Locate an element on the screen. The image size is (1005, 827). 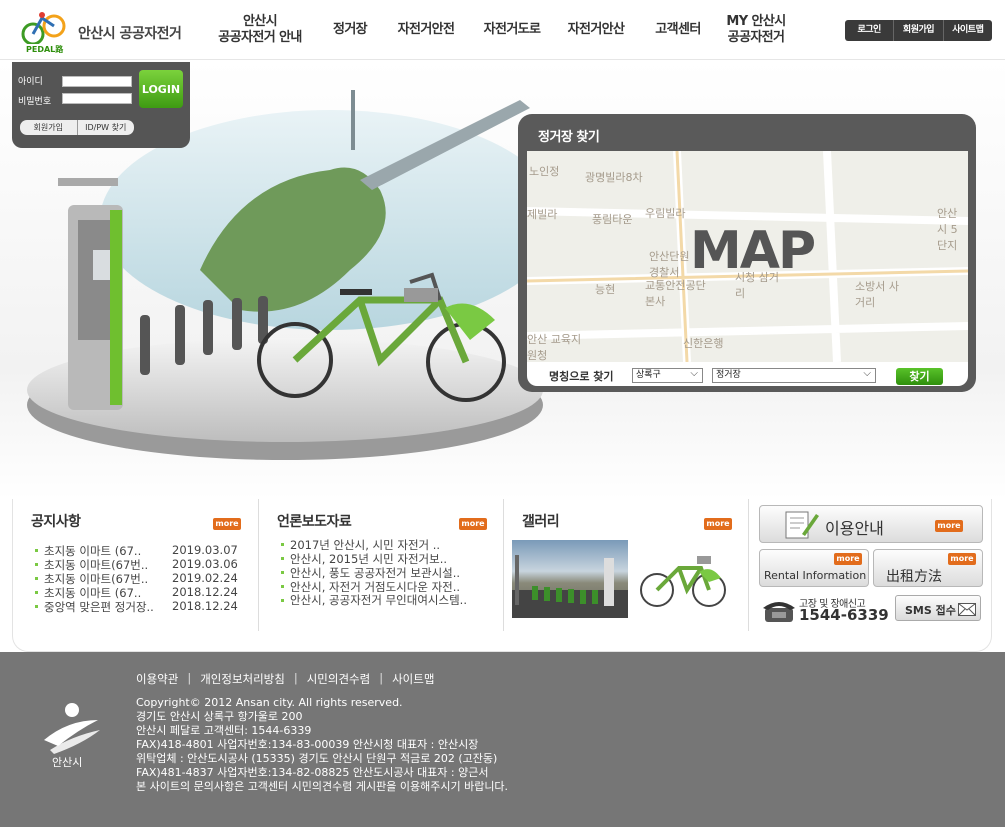
util-sitemap: 사이트맵 is located at coordinates (967, 30).